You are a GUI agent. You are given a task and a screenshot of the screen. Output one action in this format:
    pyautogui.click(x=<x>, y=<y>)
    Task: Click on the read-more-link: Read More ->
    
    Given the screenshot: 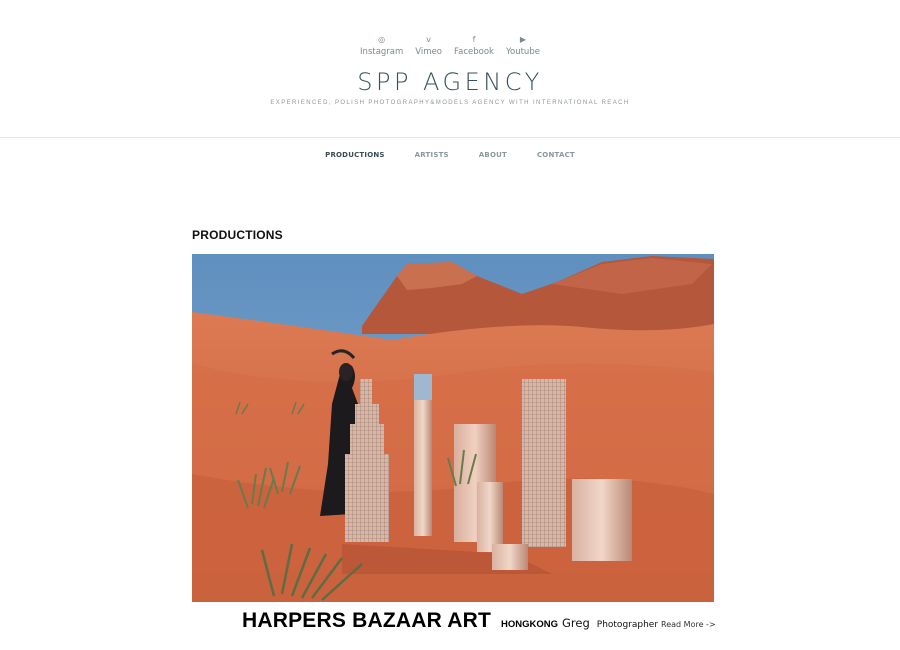 What is the action you would take?
    pyautogui.click(x=688, y=624)
    